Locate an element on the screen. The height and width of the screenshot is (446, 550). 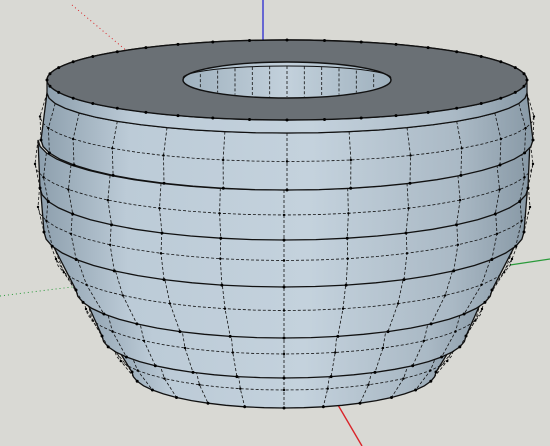
y-axis-dotted-line is located at coordinates (40, 291).